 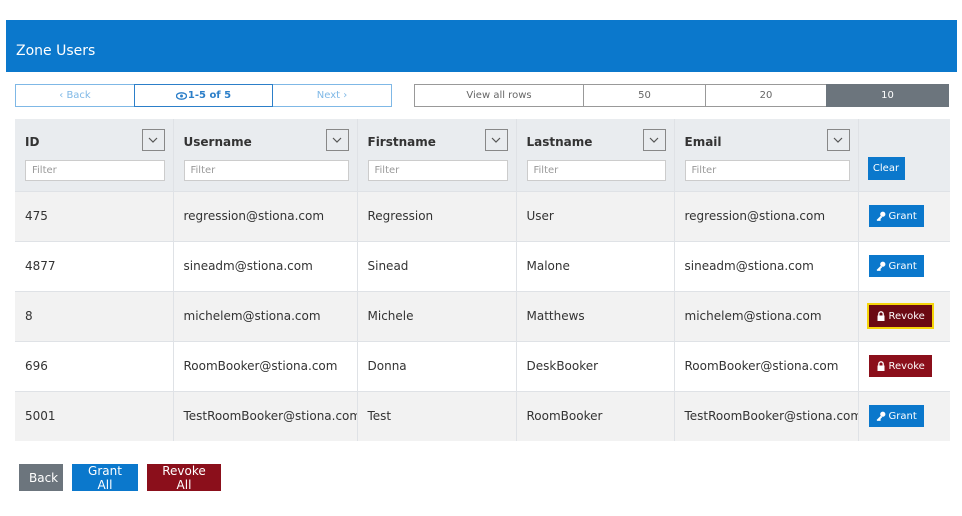 What do you see at coordinates (266, 170) in the screenshot?
I see `filter-input-username` at bounding box center [266, 170].